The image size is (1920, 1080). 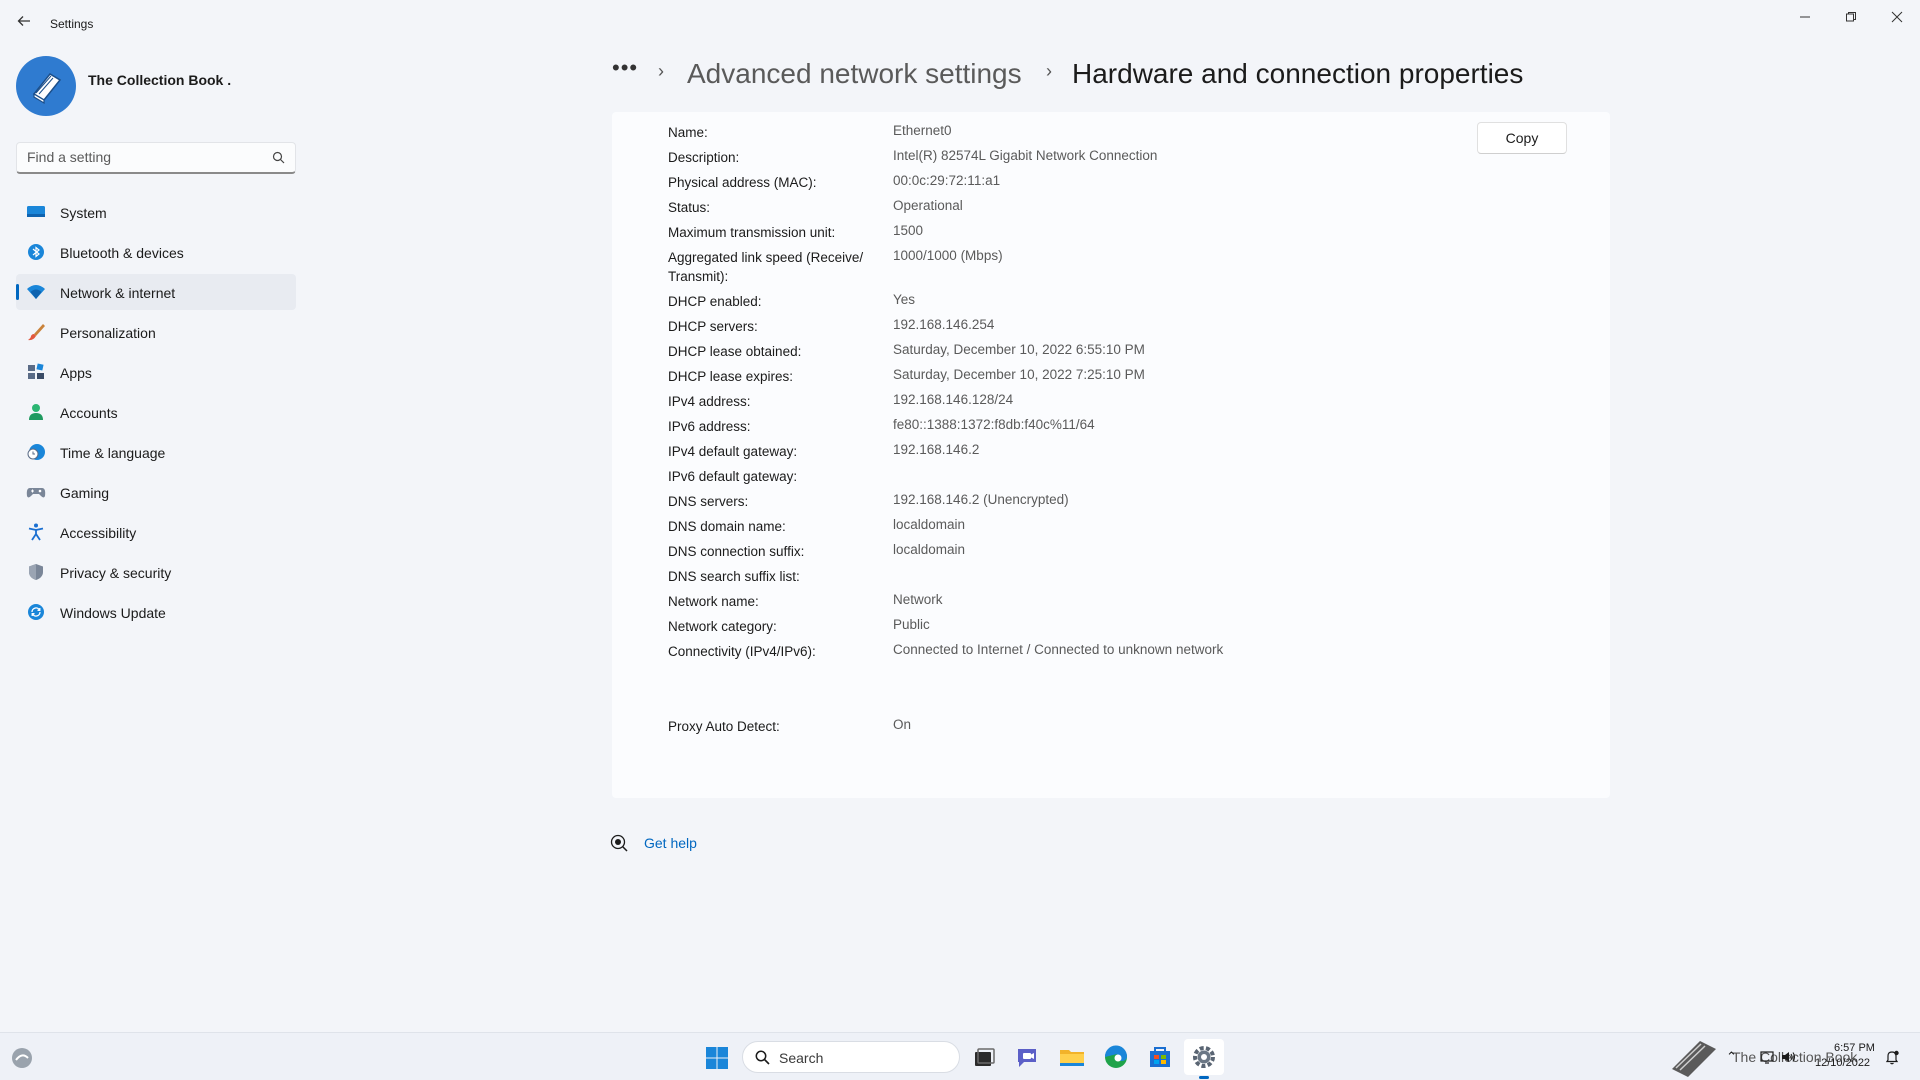 What do you see at coordinates (733, 451) in the screenshot?
I see `property-label: IPv4 default gateway:` at bounding box center [733, 451].